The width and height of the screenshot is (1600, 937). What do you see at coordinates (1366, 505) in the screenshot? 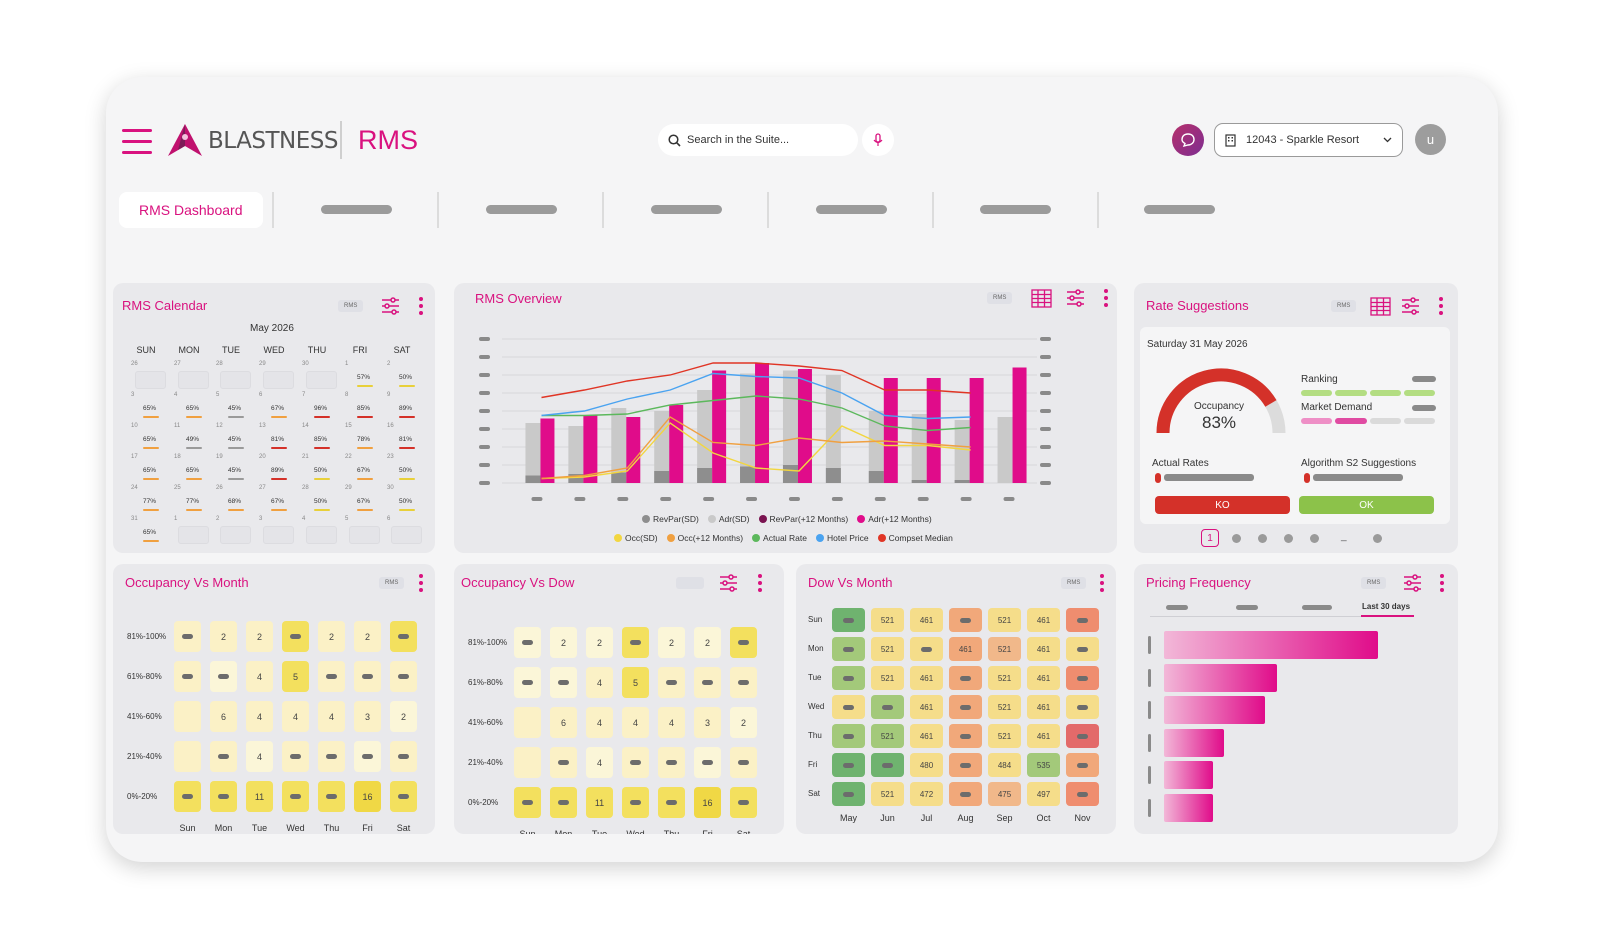
I see `ok-button: OK` at bounding box center [1366, 505].